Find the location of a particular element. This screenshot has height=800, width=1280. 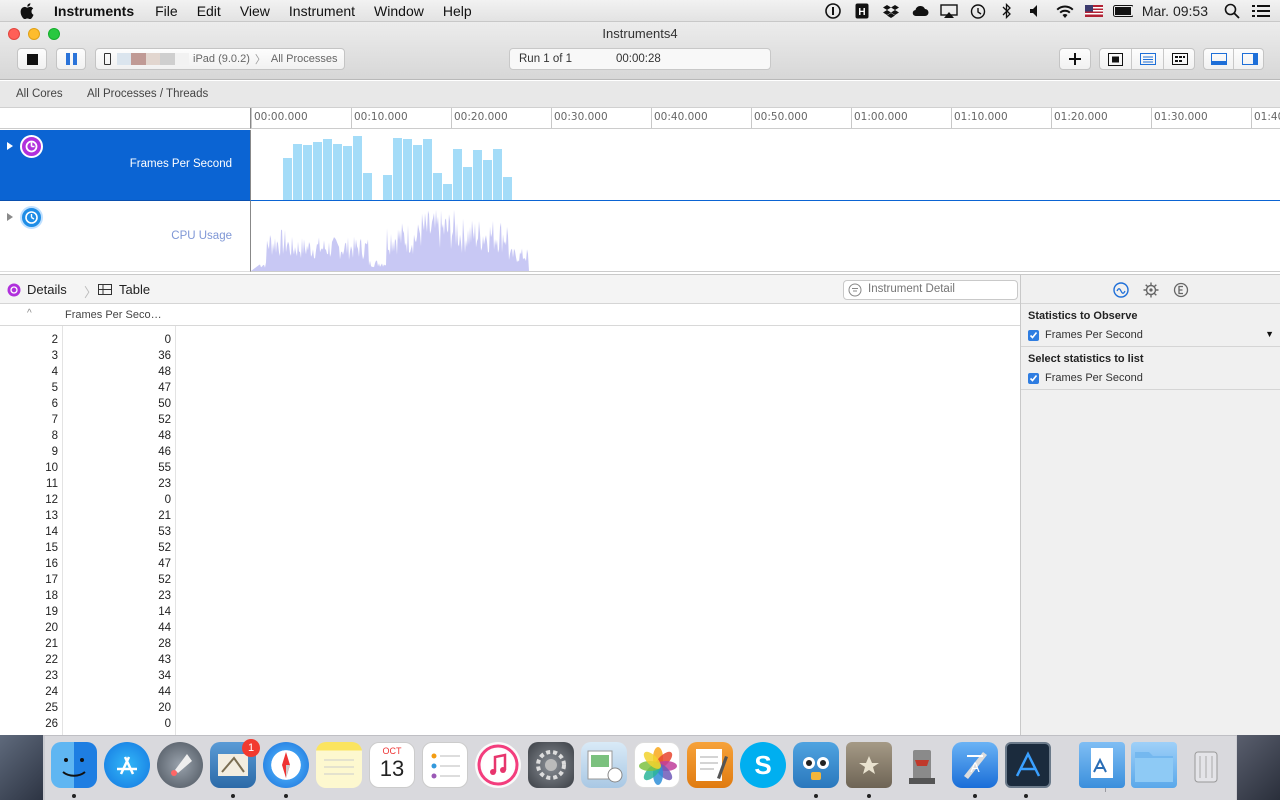

table-row: 8 48 is located at coordinates (88, 437).